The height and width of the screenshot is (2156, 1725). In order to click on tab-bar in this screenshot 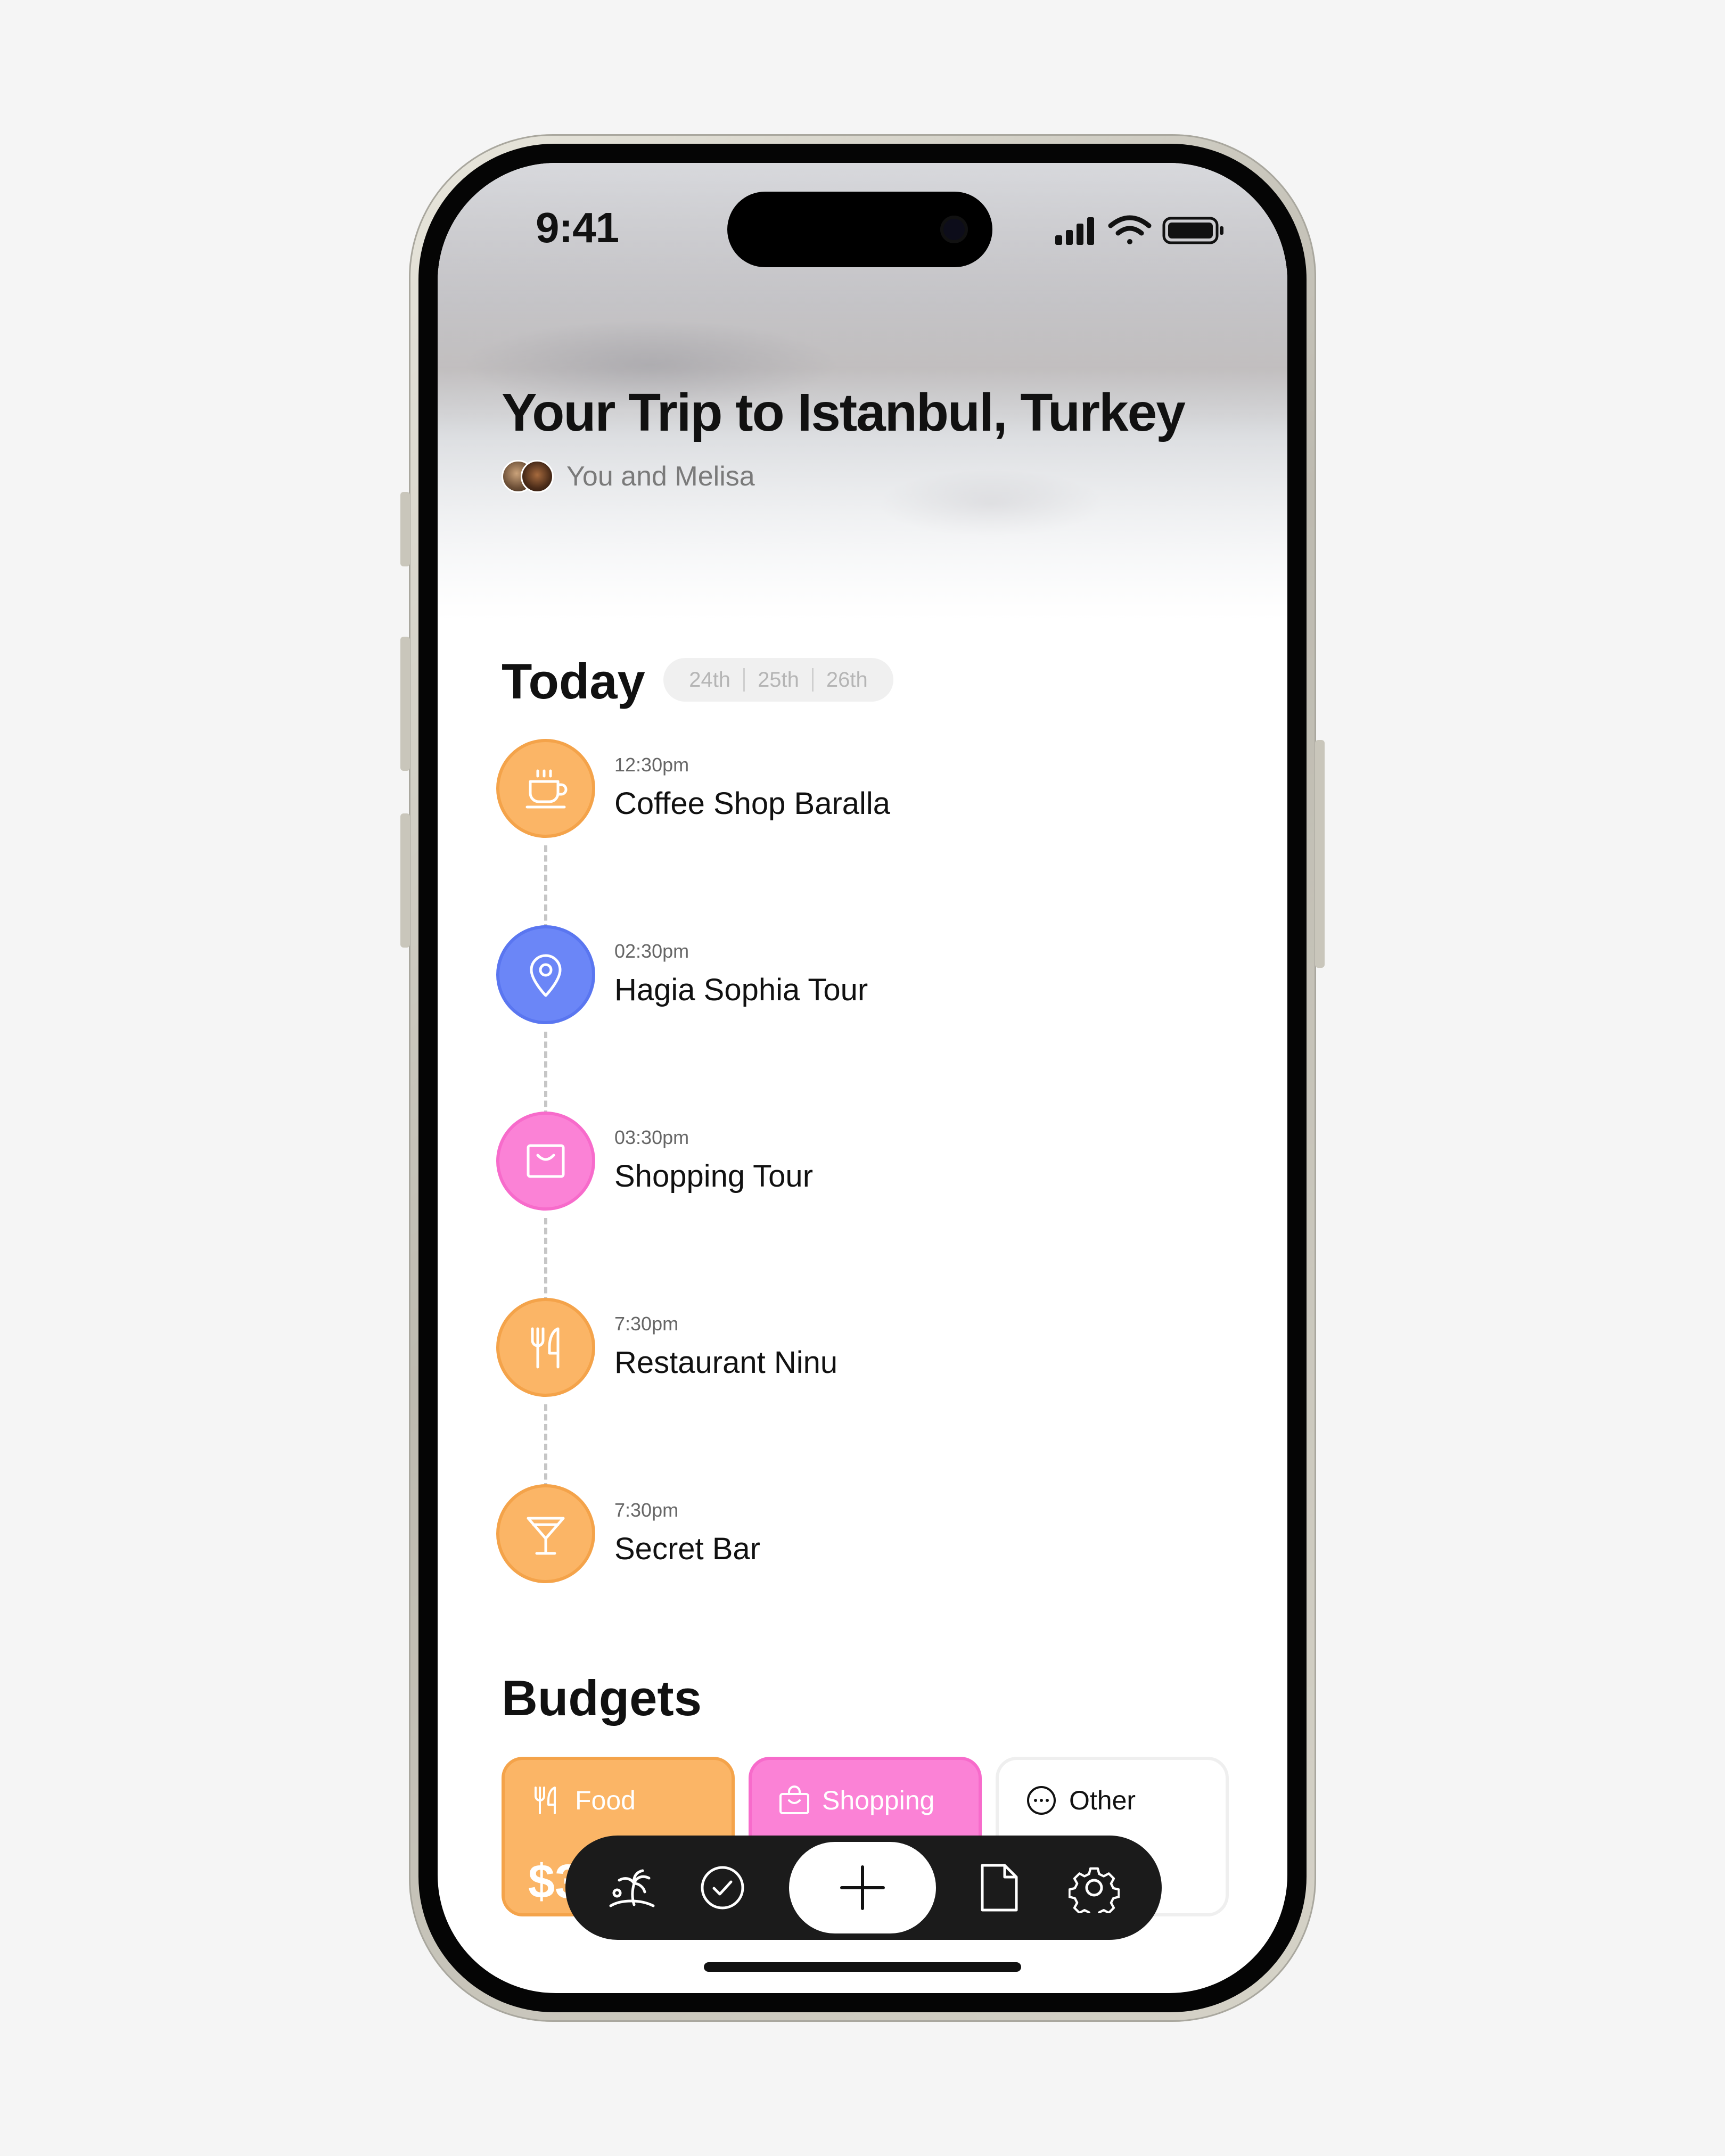, I will do `click(864, 1888)`.